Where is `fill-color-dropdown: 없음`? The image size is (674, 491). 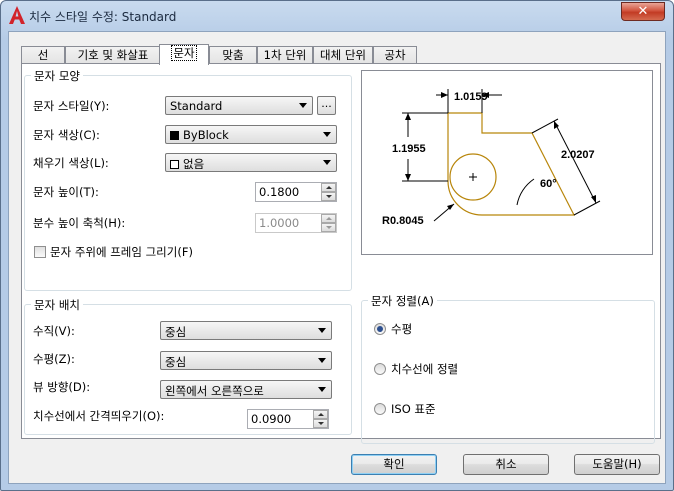 fill-color-dropdown: 없음 is located at coordinates (251, 162).